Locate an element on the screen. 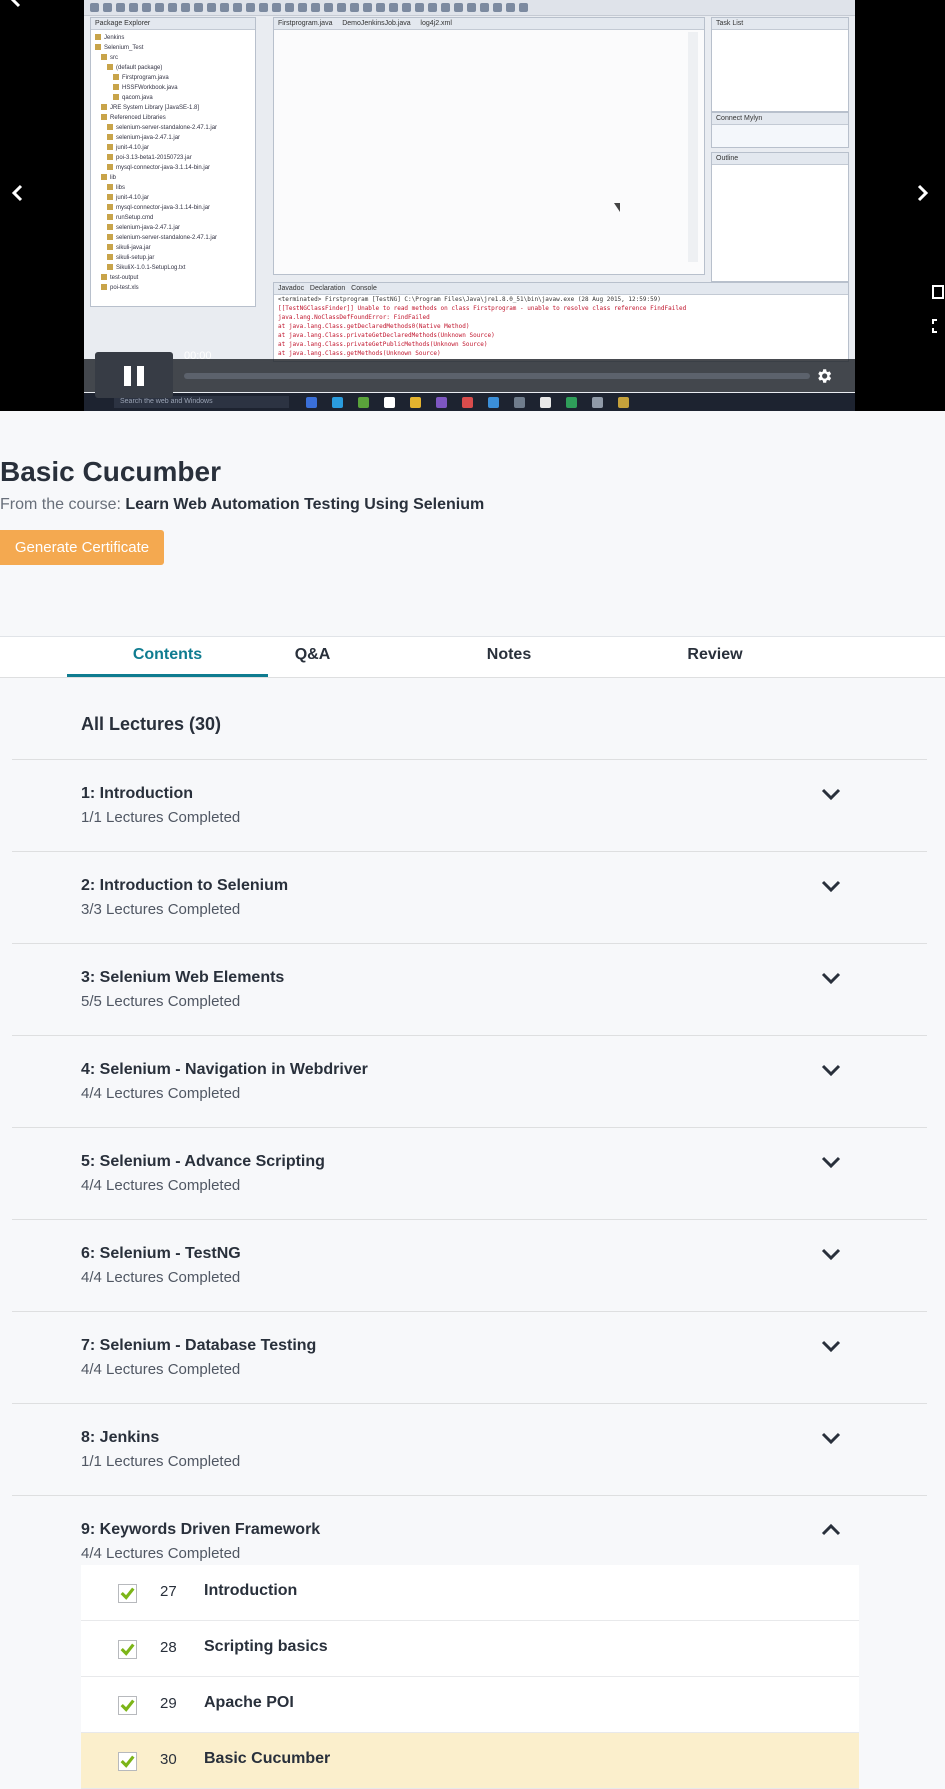 The width and height of the screenshot is (945, 1789). fullscreen-icon is located at coordinates (937, 326).